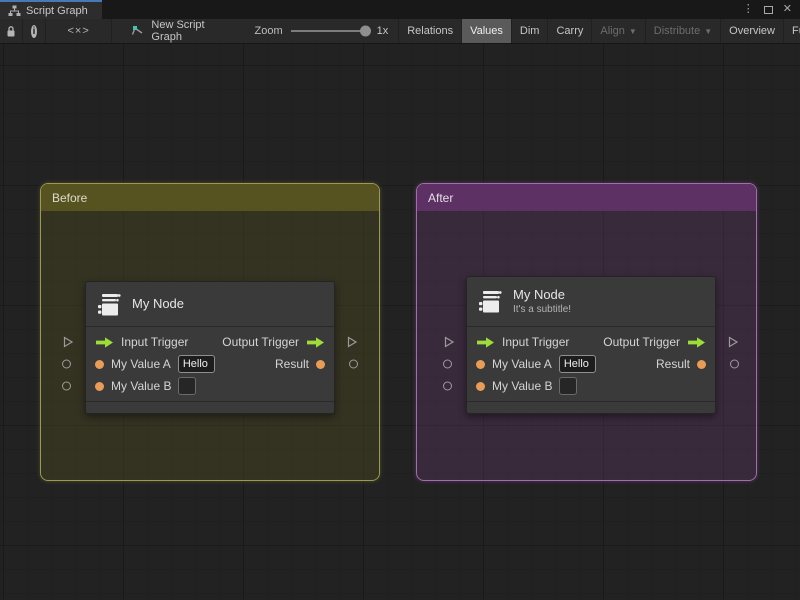  I want to click on code-icon: <×>, so click(78, 31).